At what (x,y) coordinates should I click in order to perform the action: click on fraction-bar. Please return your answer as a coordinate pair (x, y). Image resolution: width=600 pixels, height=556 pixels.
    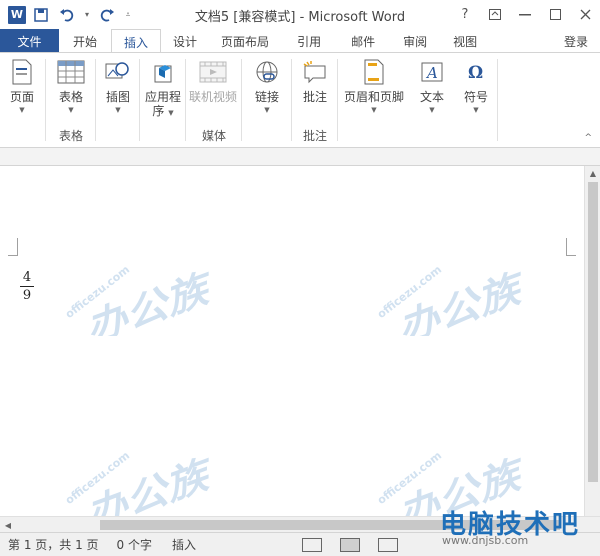
    Looking at the image, I should click on (27, 286).